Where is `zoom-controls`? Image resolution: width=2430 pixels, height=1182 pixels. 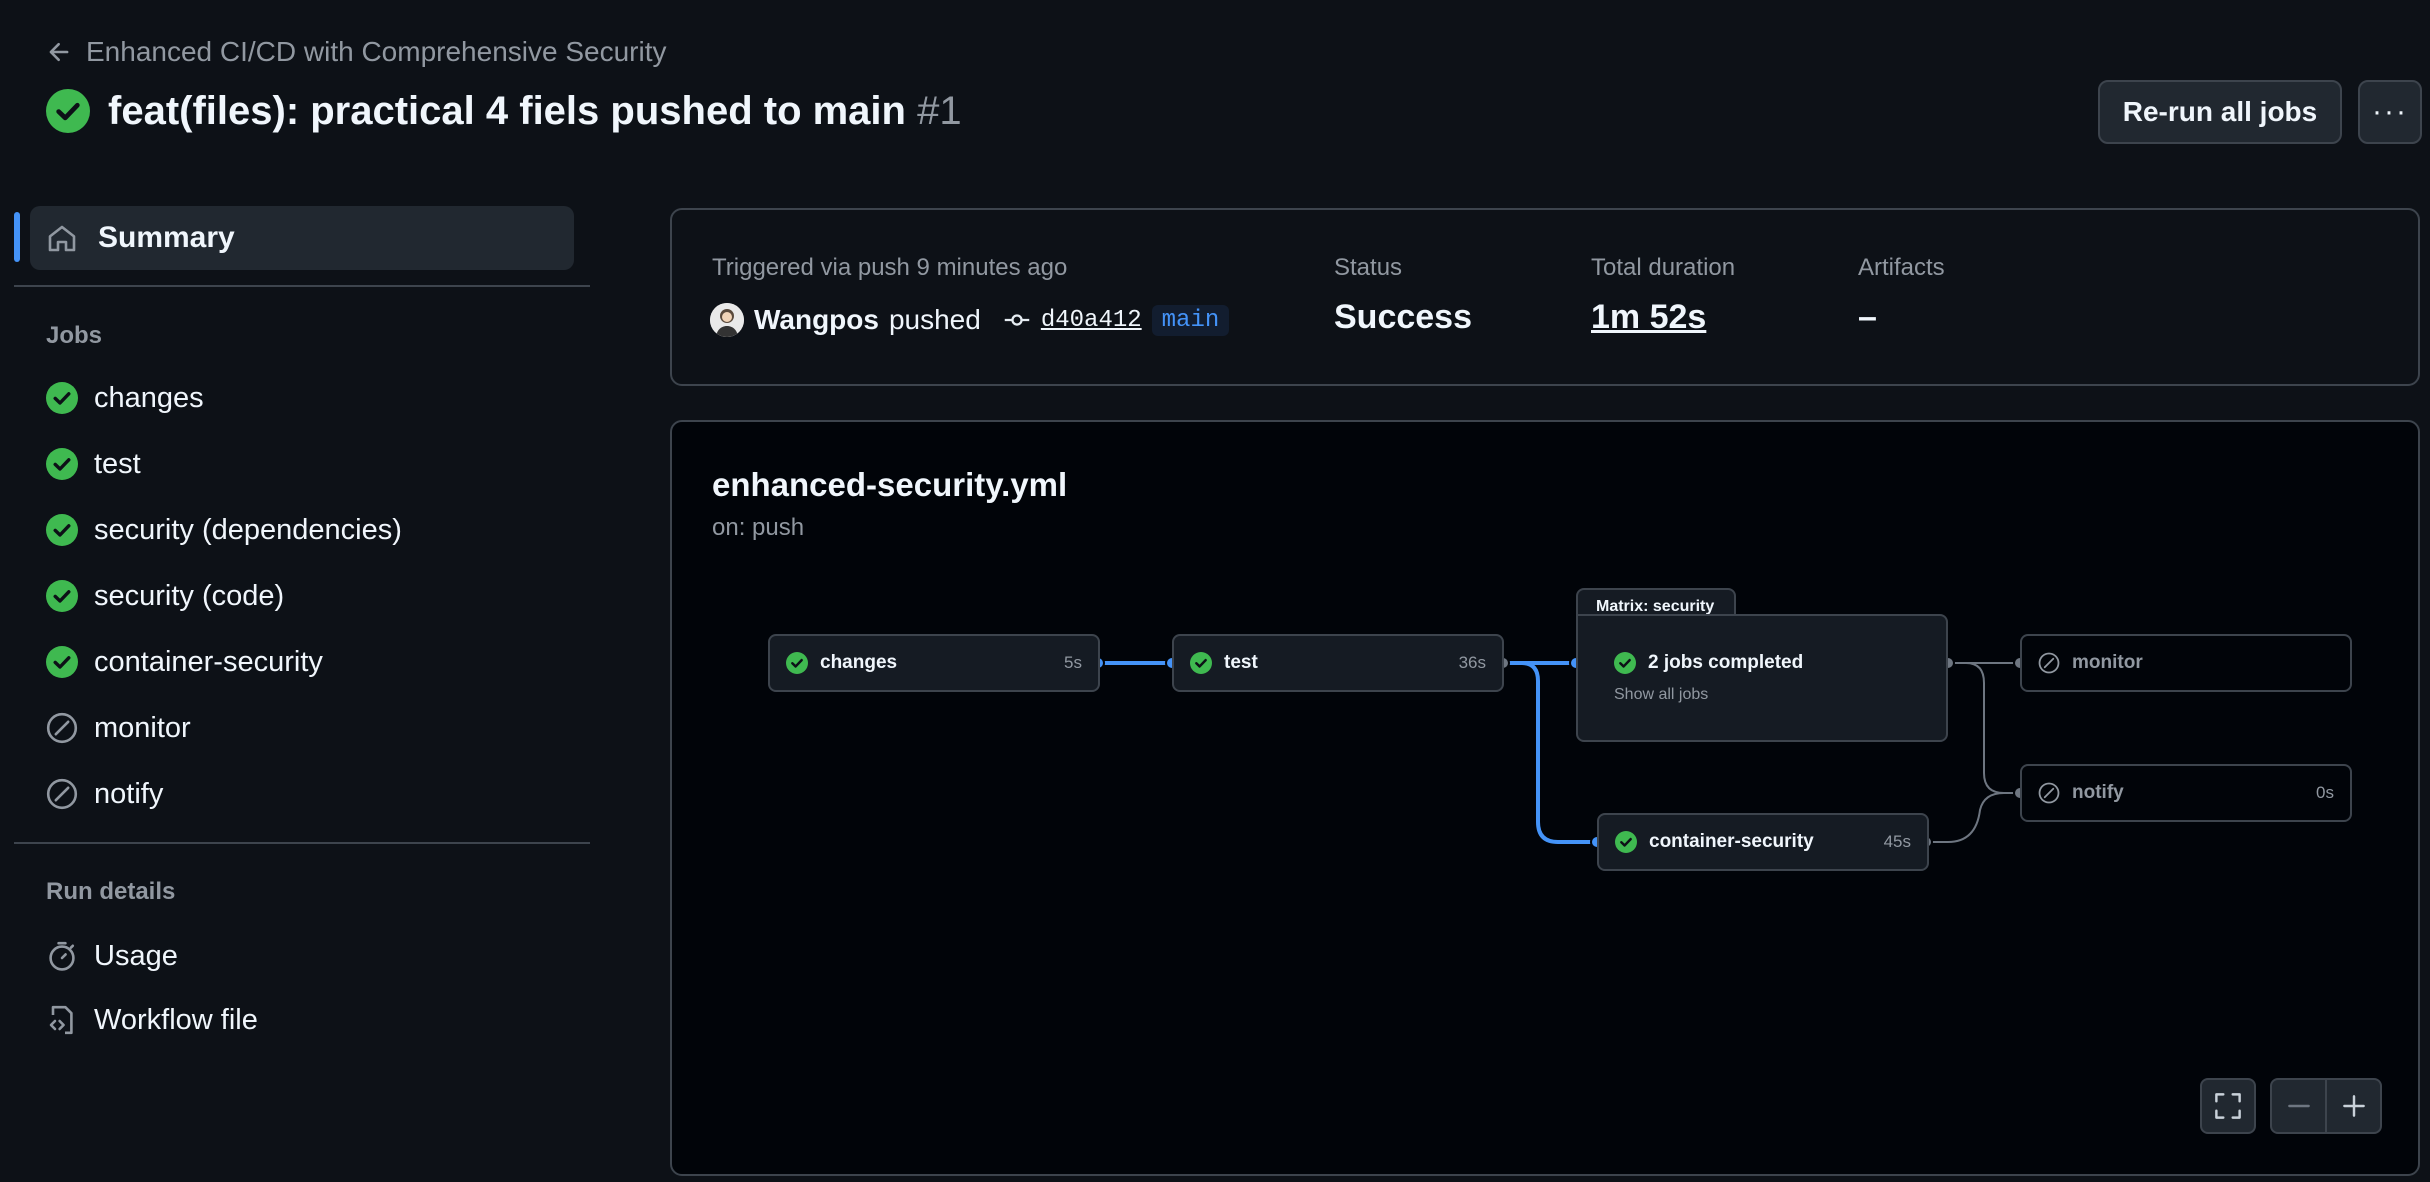 zoom-controls is located at coordinates (2326, 1106).